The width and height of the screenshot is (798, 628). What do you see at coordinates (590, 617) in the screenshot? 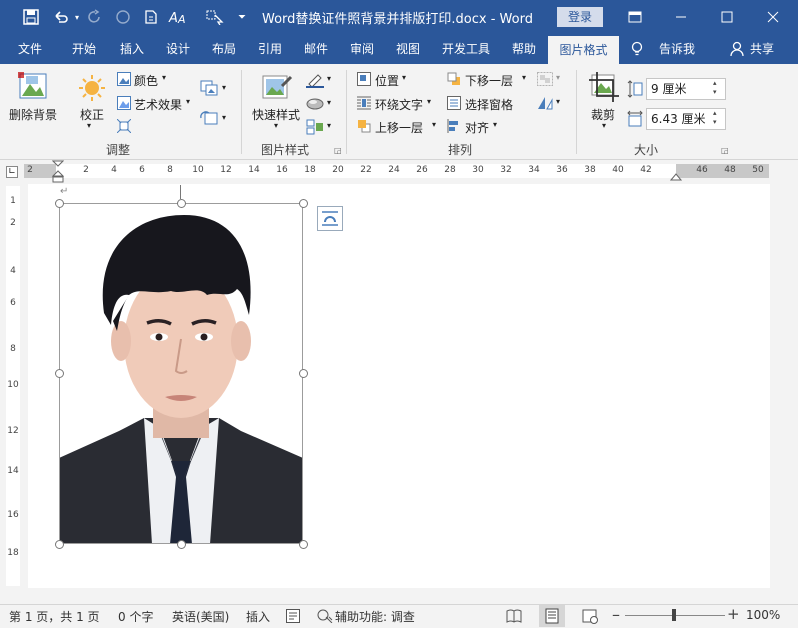
I see `web-layout-icon` at bounding box center [590, 617].